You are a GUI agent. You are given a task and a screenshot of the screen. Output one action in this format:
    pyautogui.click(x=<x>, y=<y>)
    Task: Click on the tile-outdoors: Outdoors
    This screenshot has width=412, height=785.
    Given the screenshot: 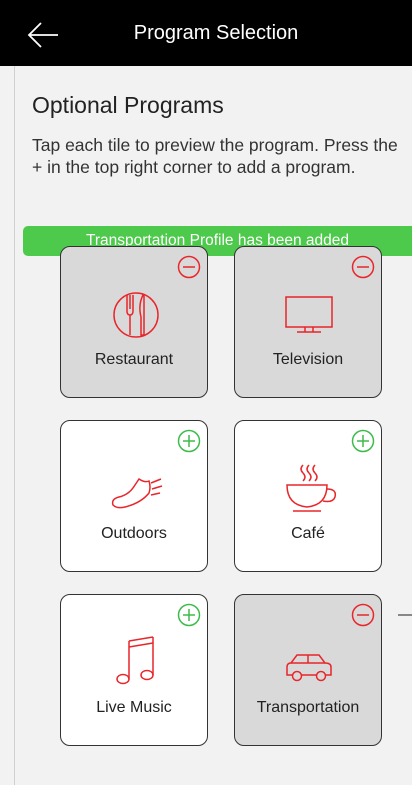 What is the action you would take?
    pyautogui.click(x=134, y=496)
    